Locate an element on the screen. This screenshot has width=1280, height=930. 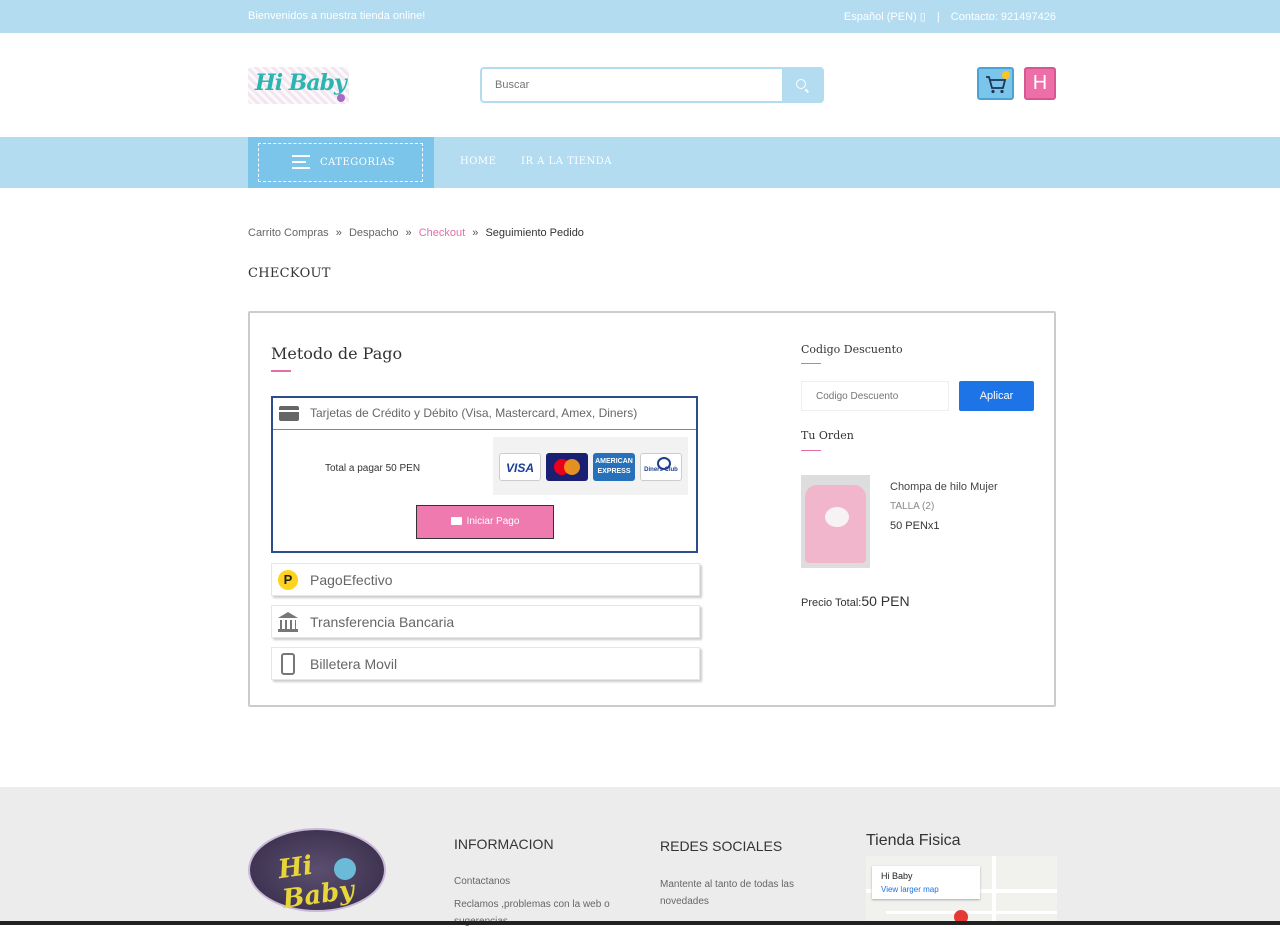
order-total: Precio Total:50 PEN is located at coordinates (855, 601).